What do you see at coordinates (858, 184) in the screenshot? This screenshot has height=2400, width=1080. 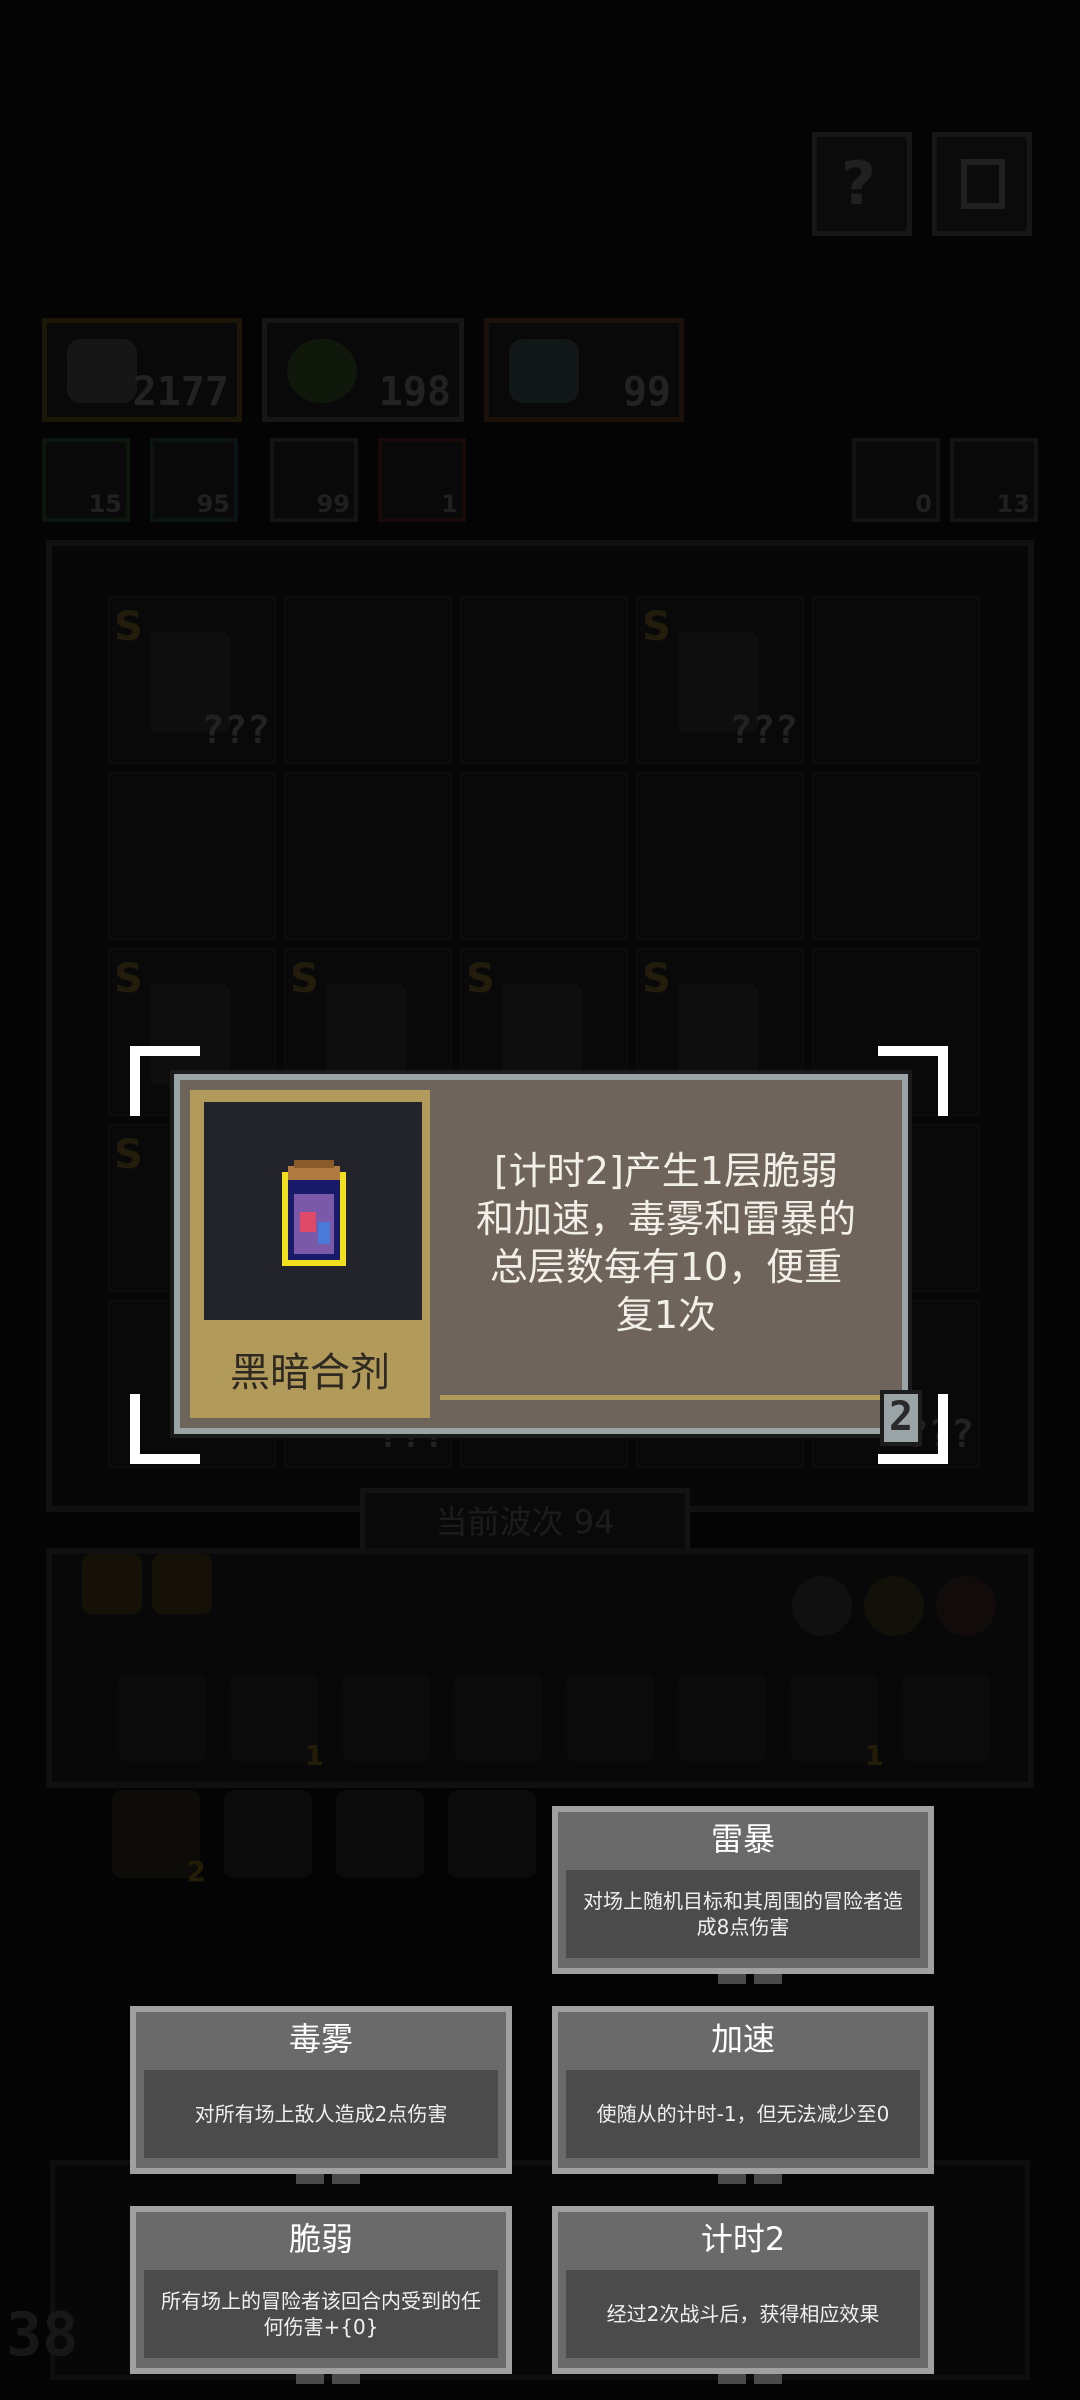 I see `question-icon: ?` at bounding box center [858, 184].